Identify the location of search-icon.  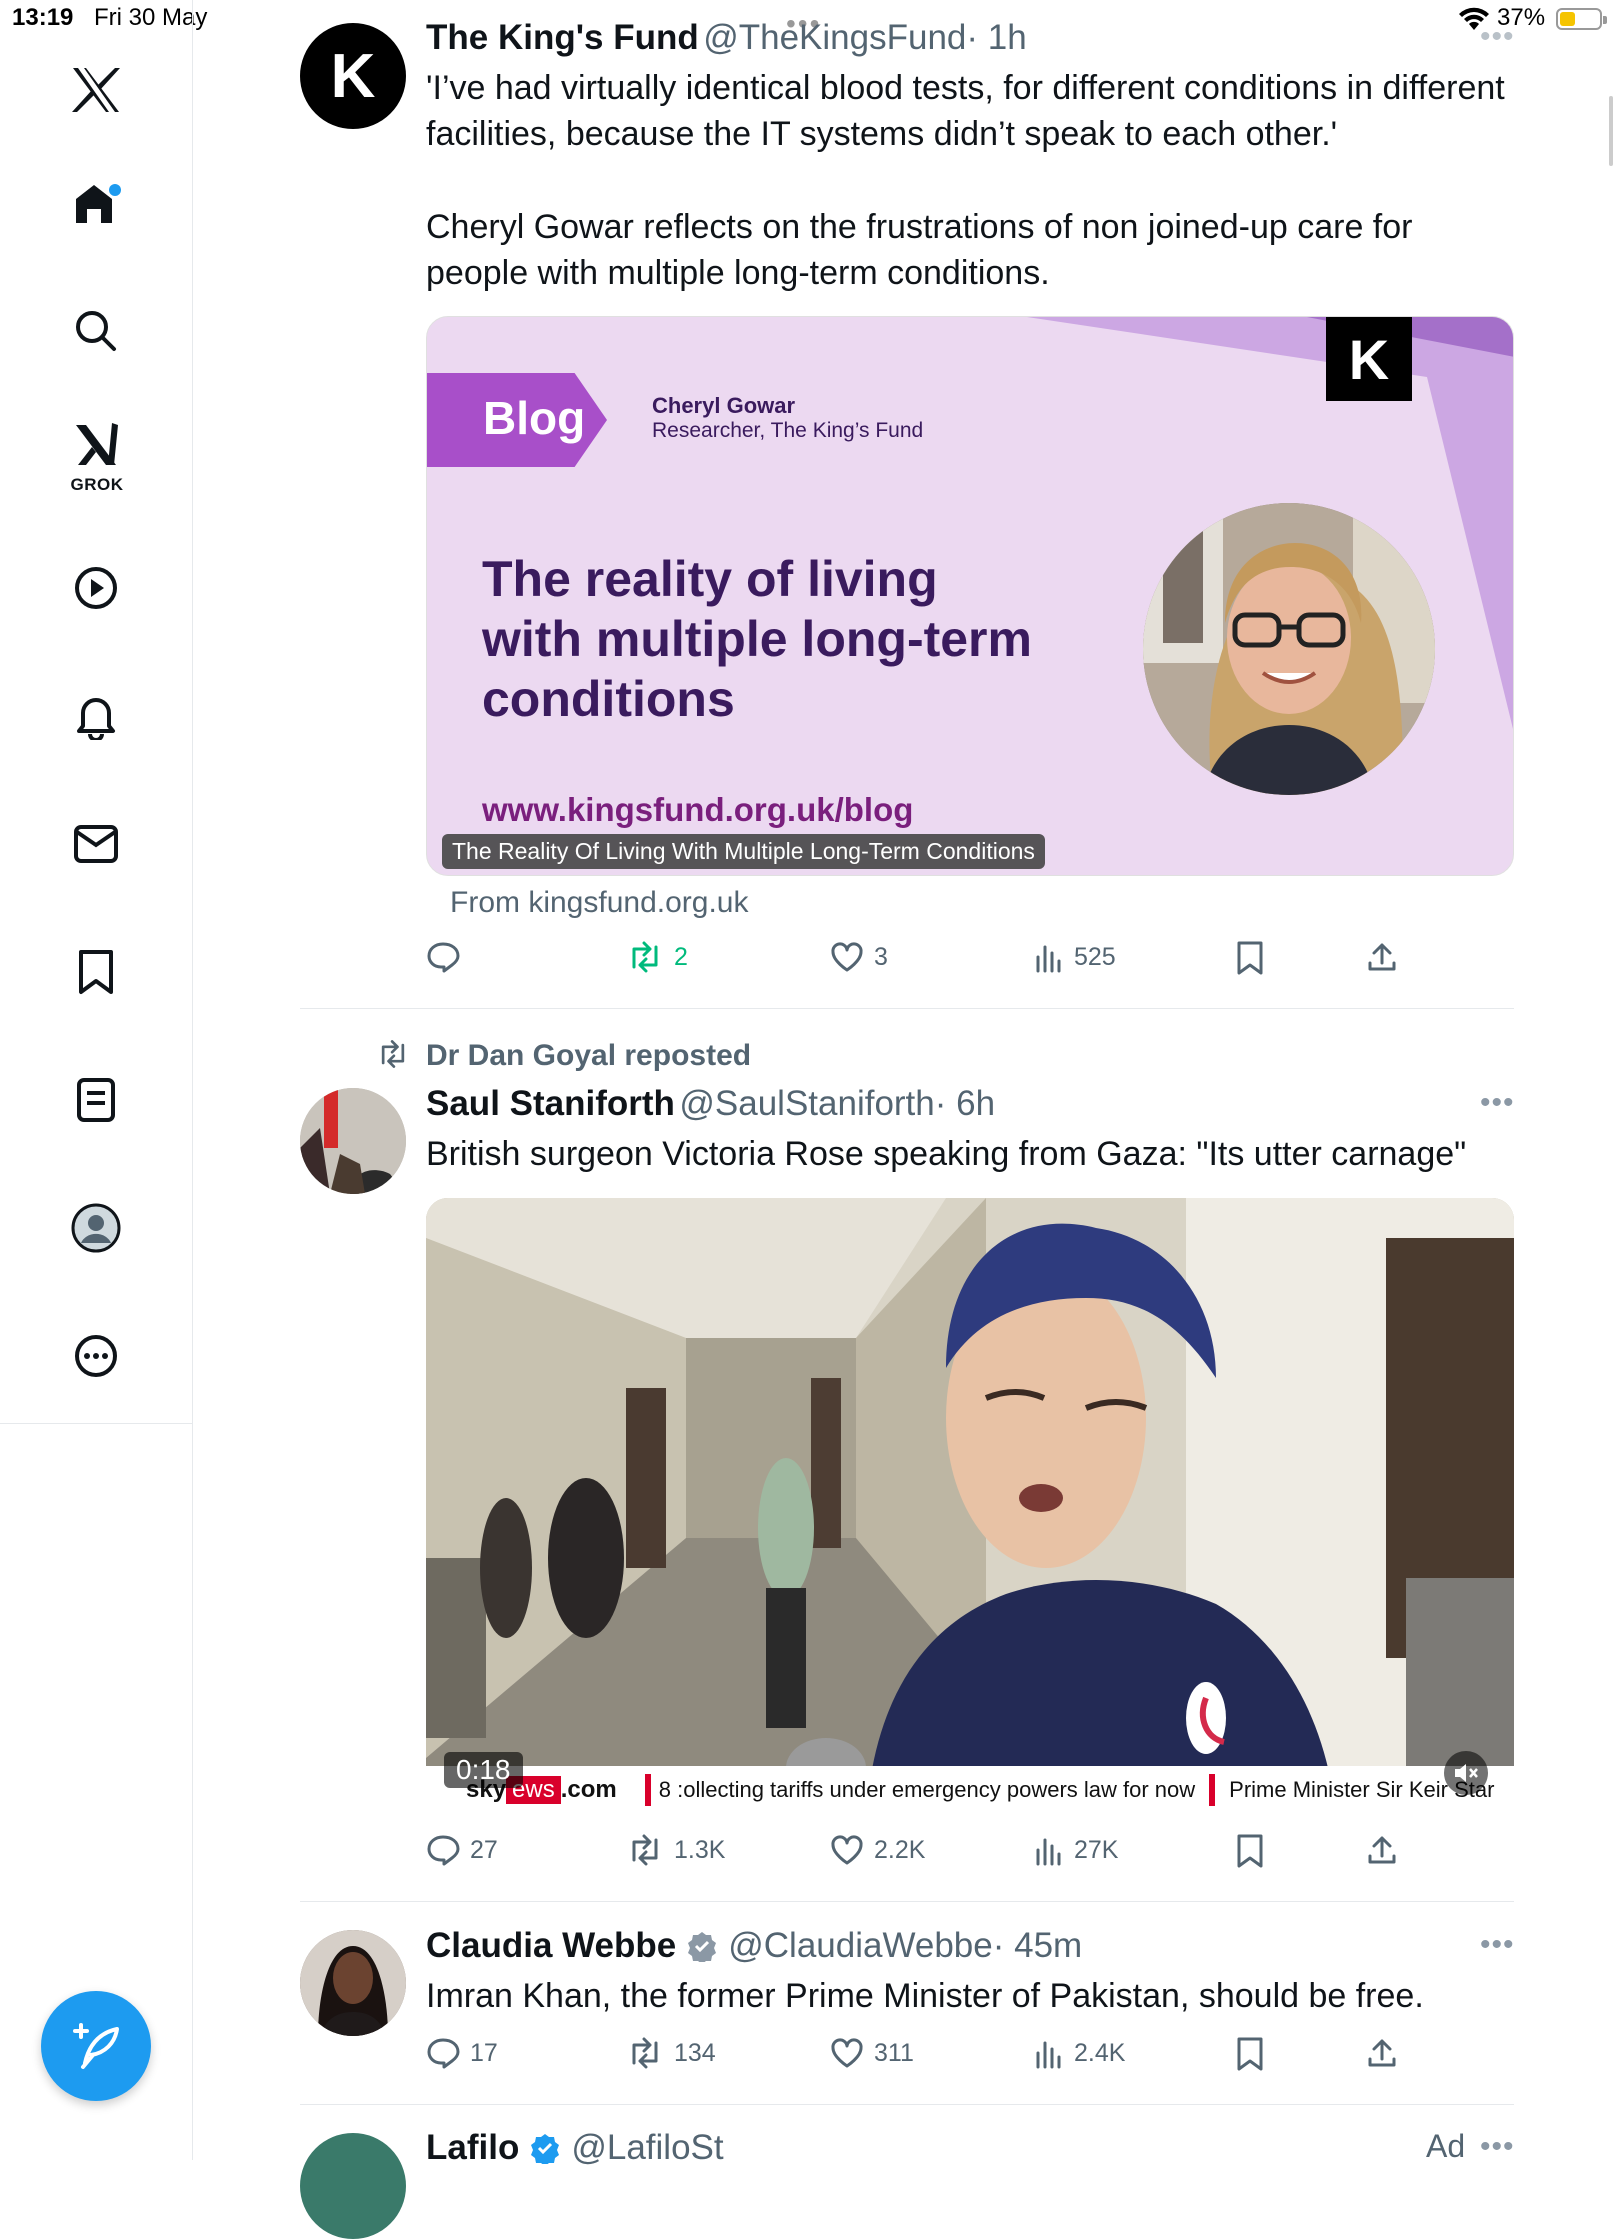
(96, 331).